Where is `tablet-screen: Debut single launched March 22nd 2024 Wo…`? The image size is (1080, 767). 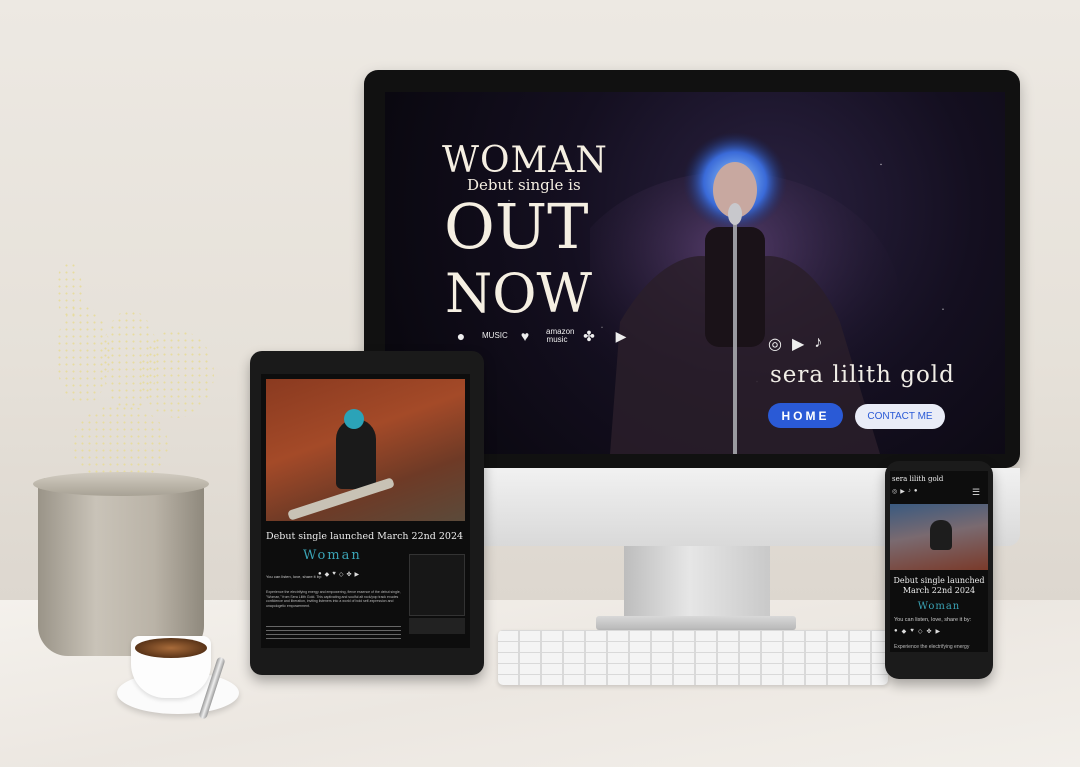 tablet-screen: Debut single launched March 22nd 2024 Wo… is located at coordinates (365, 511).